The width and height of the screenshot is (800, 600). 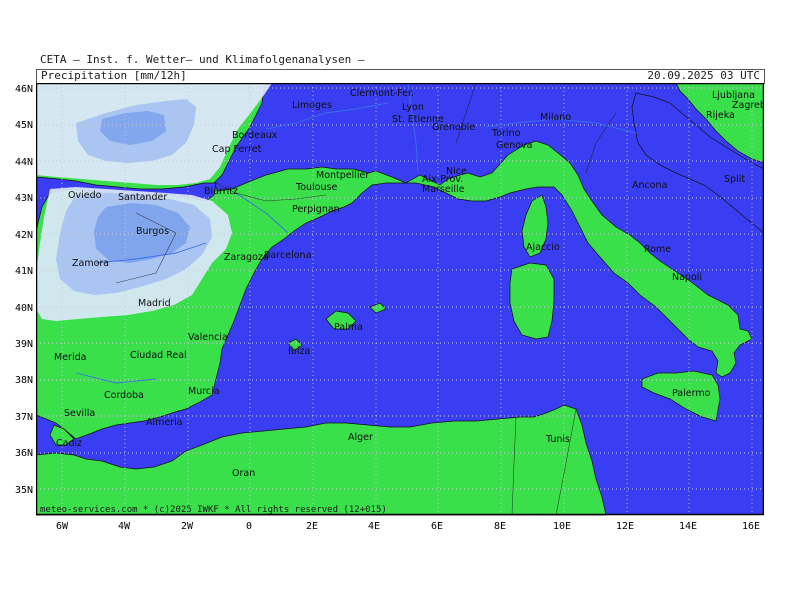 I want to click on city-label: Palermo, so click(x=691, y=393).